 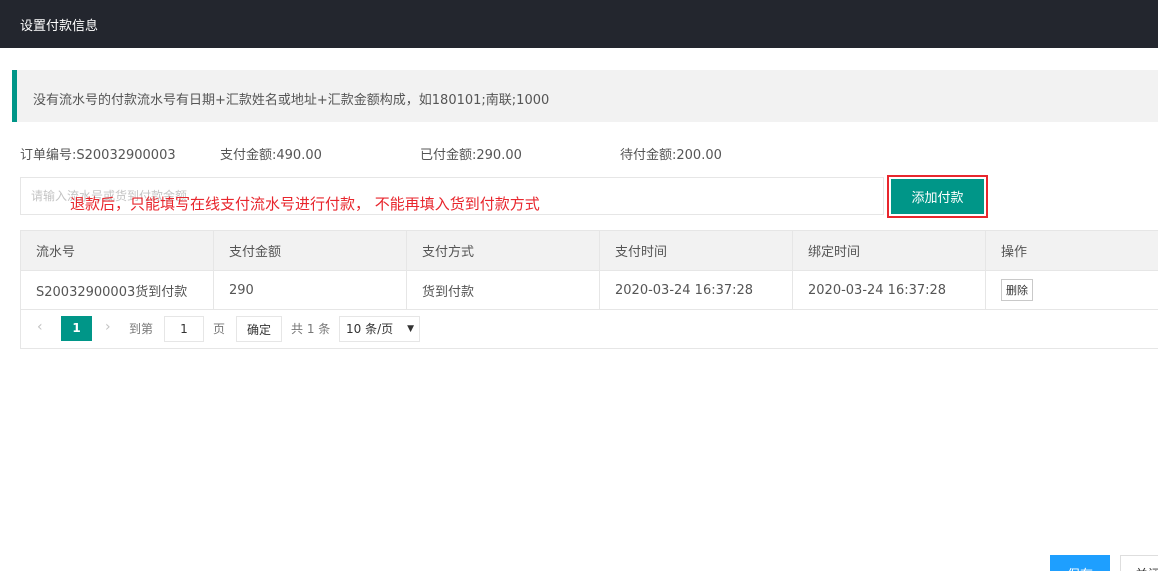 What do you see at coordinates (184, 329) in the screenshot?
I see `page-number-input` at bounding box center [184, 329].